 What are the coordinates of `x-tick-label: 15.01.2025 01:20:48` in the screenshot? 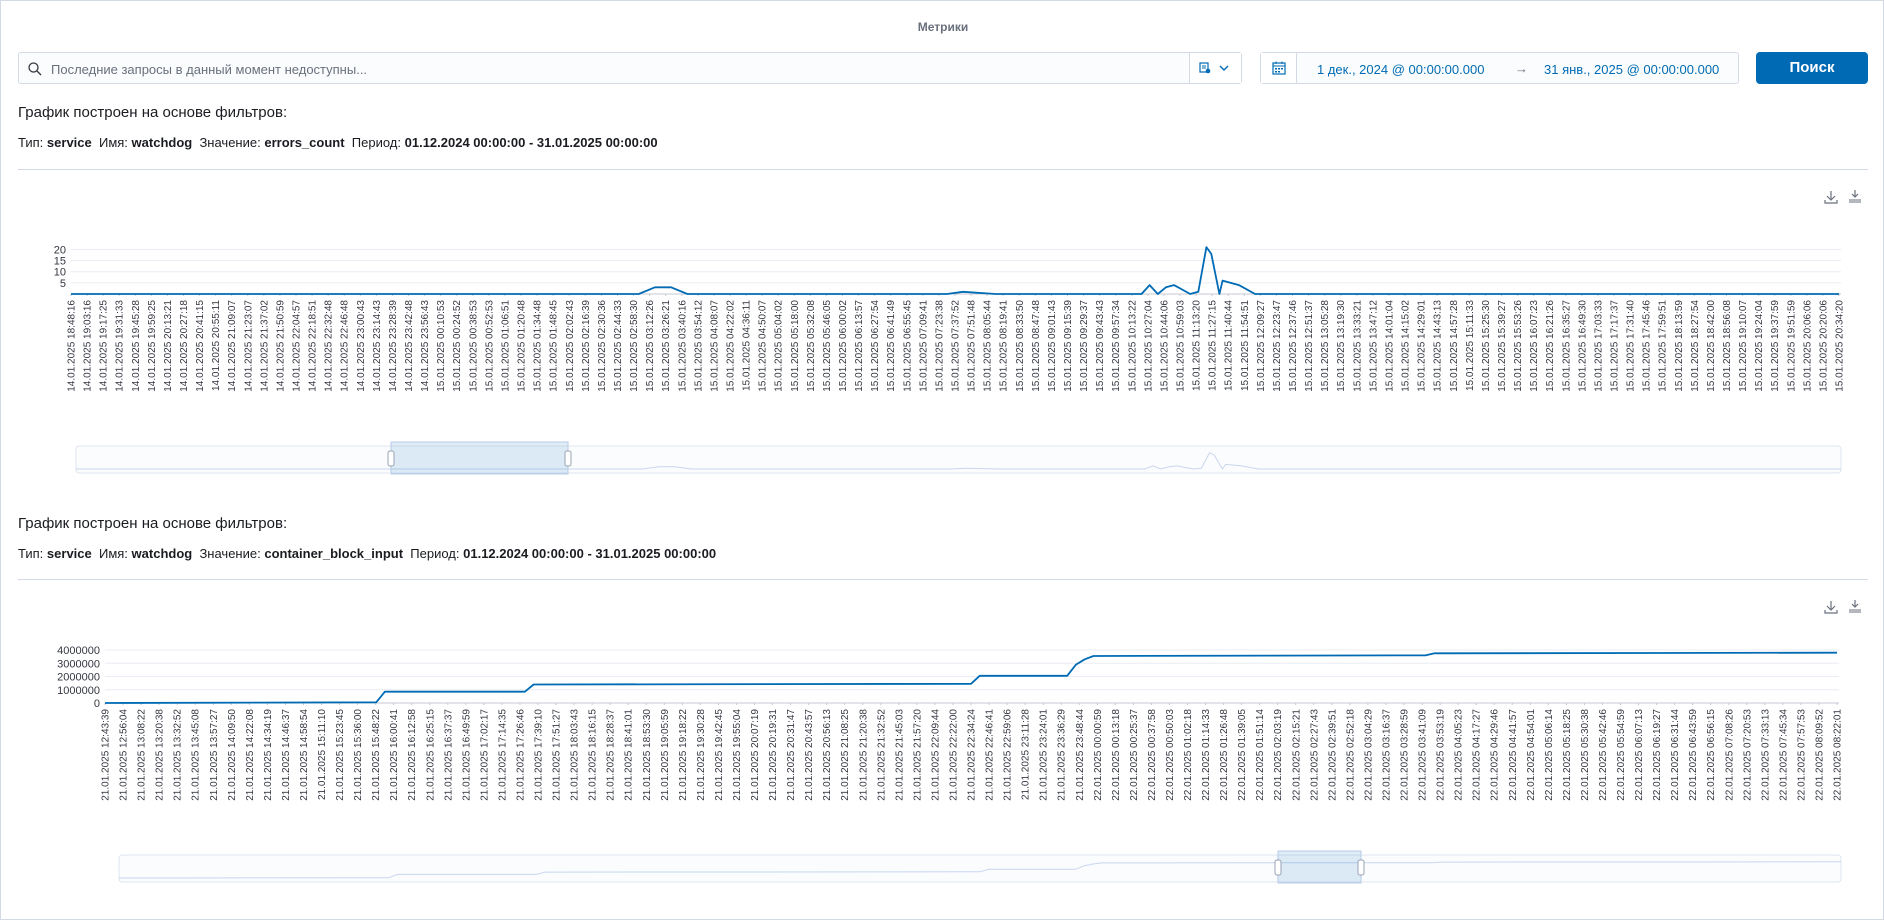 It's located at (522, 346).